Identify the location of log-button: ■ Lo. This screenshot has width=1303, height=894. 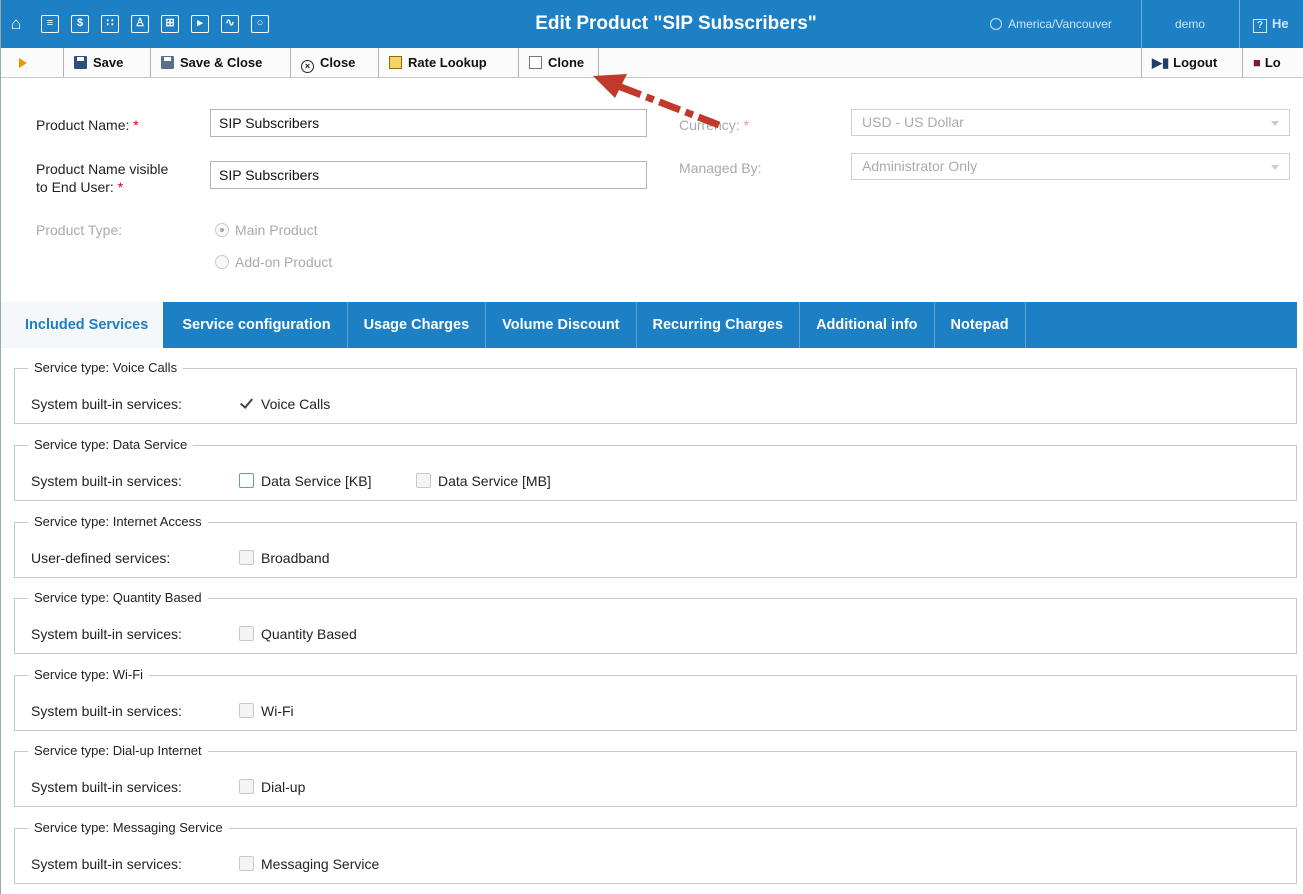
(1261, 62).